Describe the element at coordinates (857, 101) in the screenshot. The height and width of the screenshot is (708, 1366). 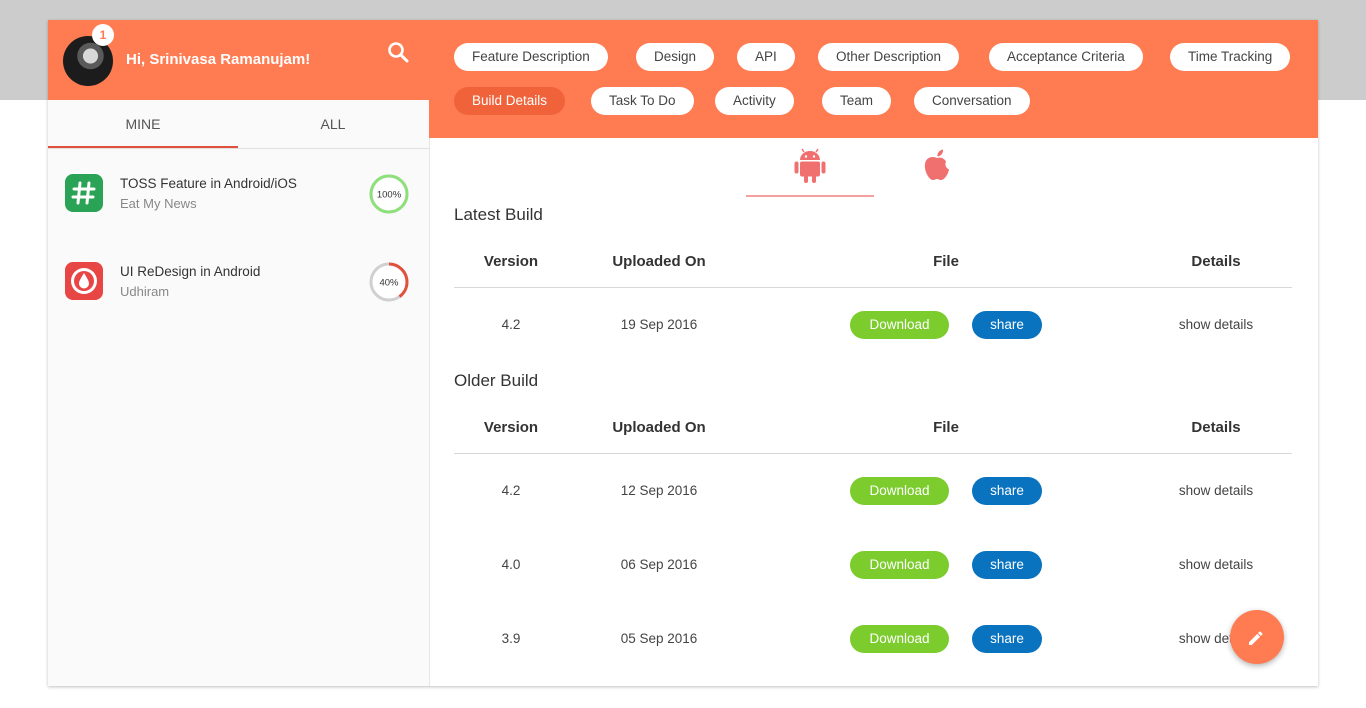
I see `tab-team: Team` at that location.